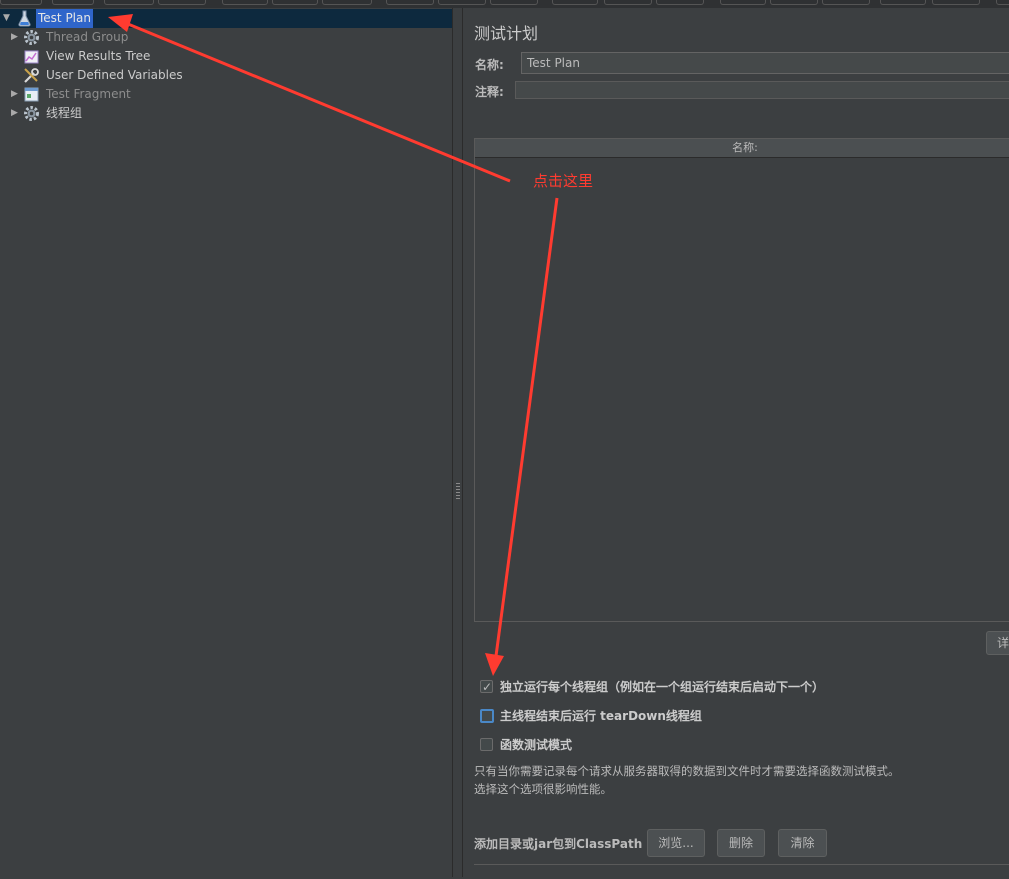 This screenshot has width=1009, height=879. Describe the element at coordinates (24, 18) in the screenshot. I see `flask-icon` at that location.